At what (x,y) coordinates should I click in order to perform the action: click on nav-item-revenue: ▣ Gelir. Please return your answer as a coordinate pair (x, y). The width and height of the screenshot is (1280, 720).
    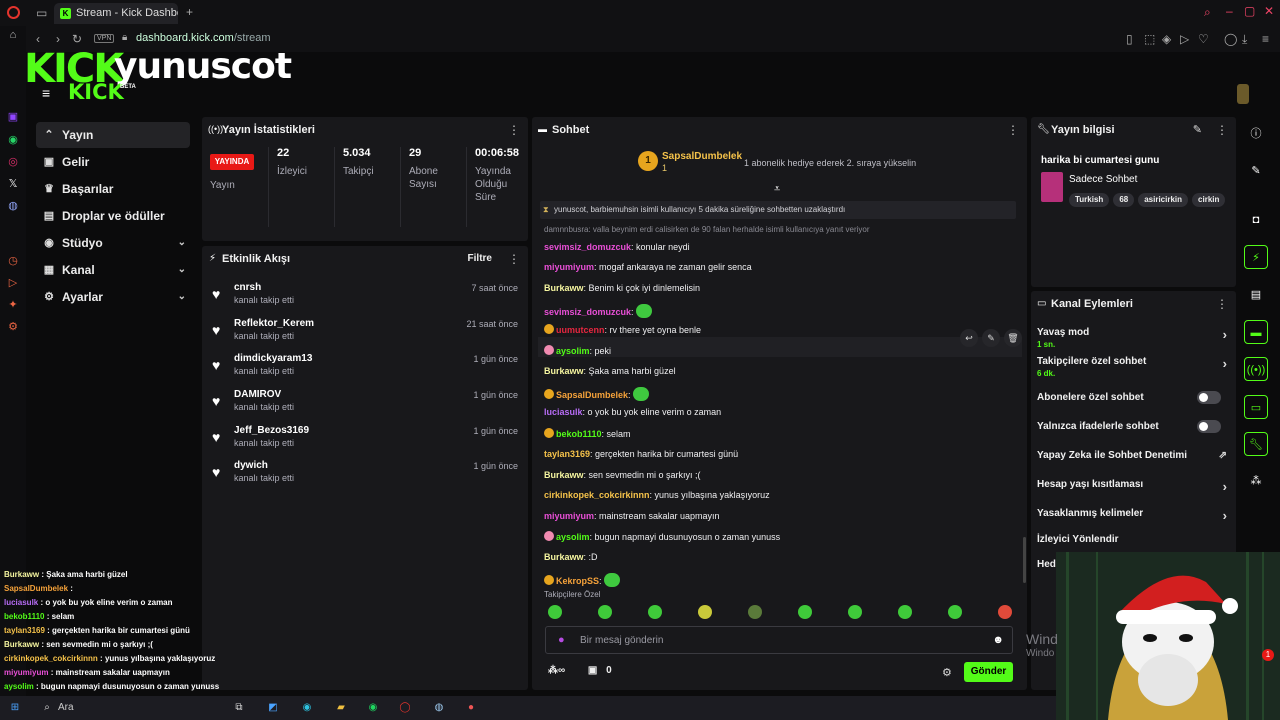
    Looking at the image, I should click on (113, 162).